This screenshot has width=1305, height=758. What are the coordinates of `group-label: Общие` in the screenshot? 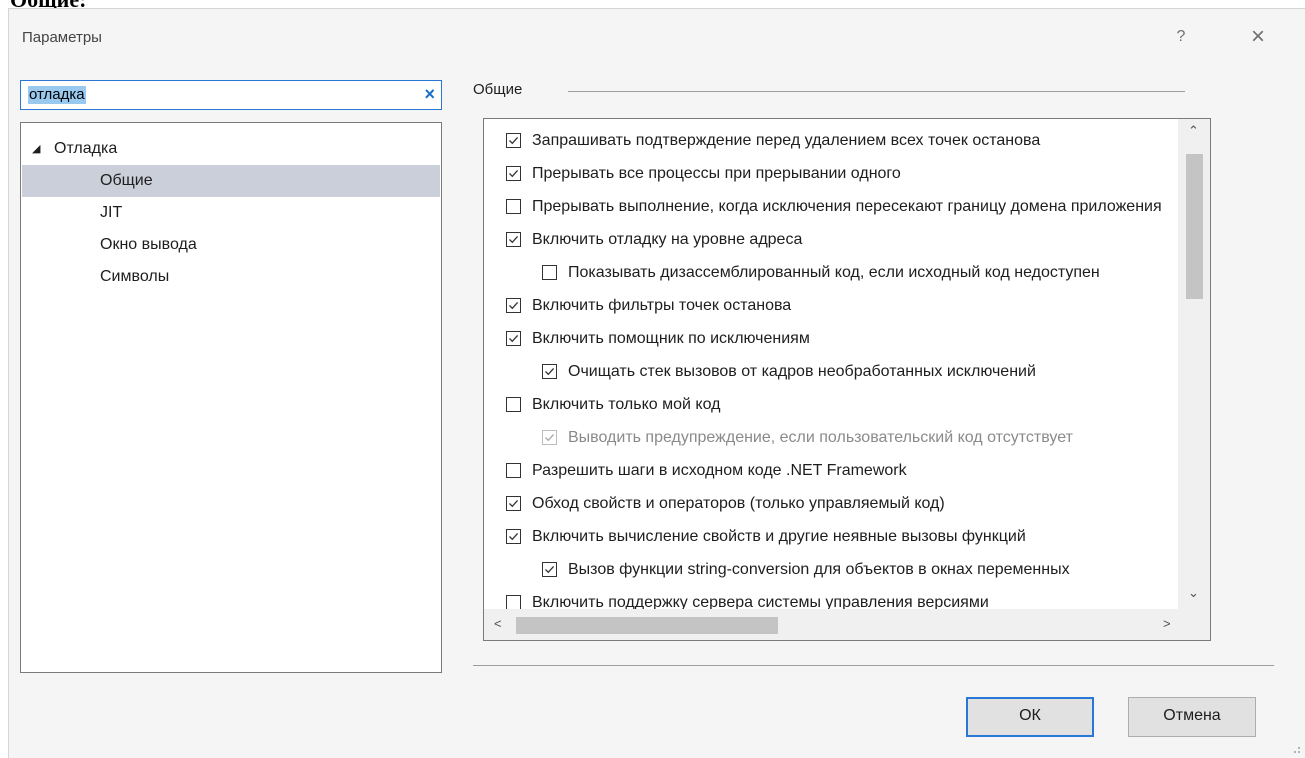 It's located at (498, 89).